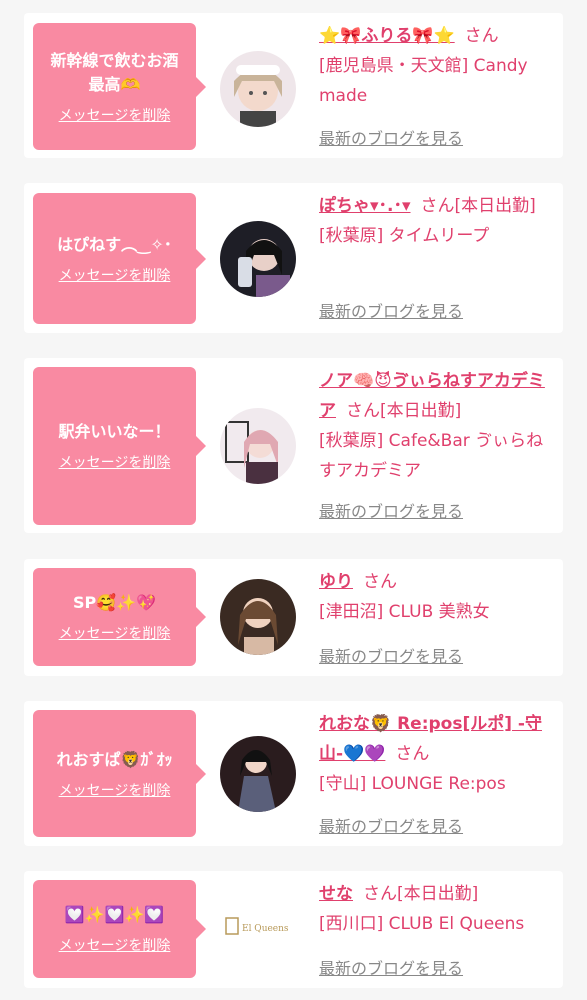 This screenshot has height=1000, width=587. I want to click on message-bubble: SP🥰✨💖 メッセージを削除, so click(119, 617).